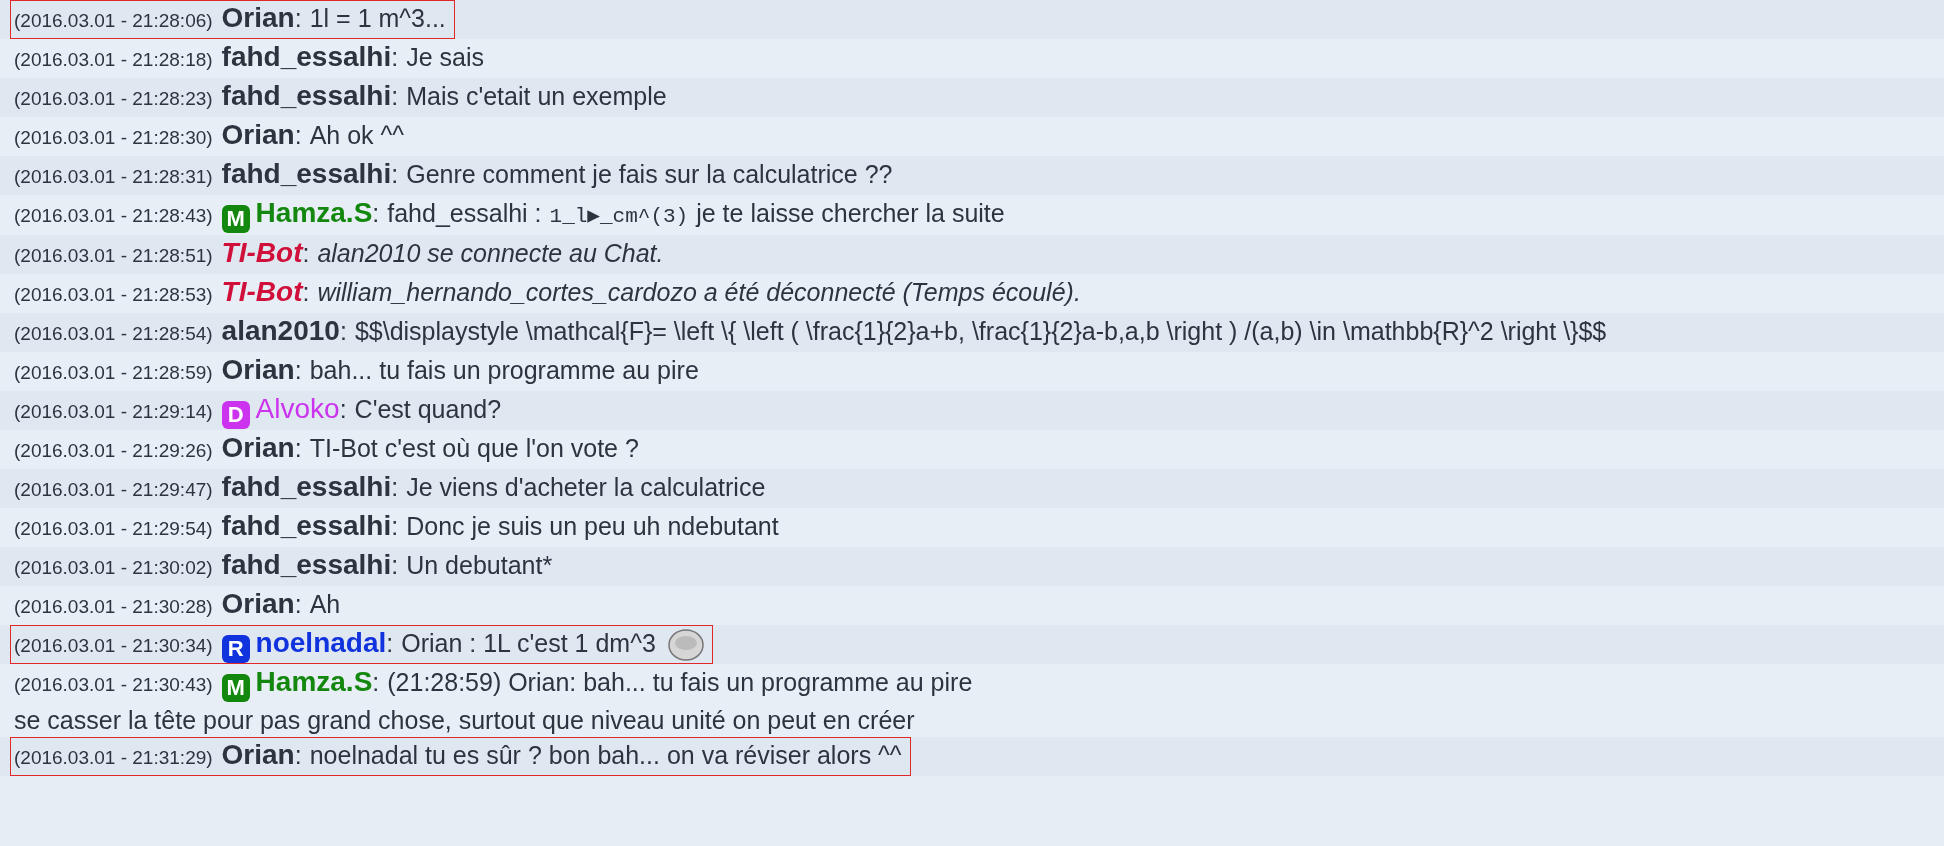 The image size is (1944, 846). What do you see at coordinates (113, 333) in the screenshot?
I see `timestamp: (2016.03.01 - 21:28:54)` at bounding box center [113, 333].